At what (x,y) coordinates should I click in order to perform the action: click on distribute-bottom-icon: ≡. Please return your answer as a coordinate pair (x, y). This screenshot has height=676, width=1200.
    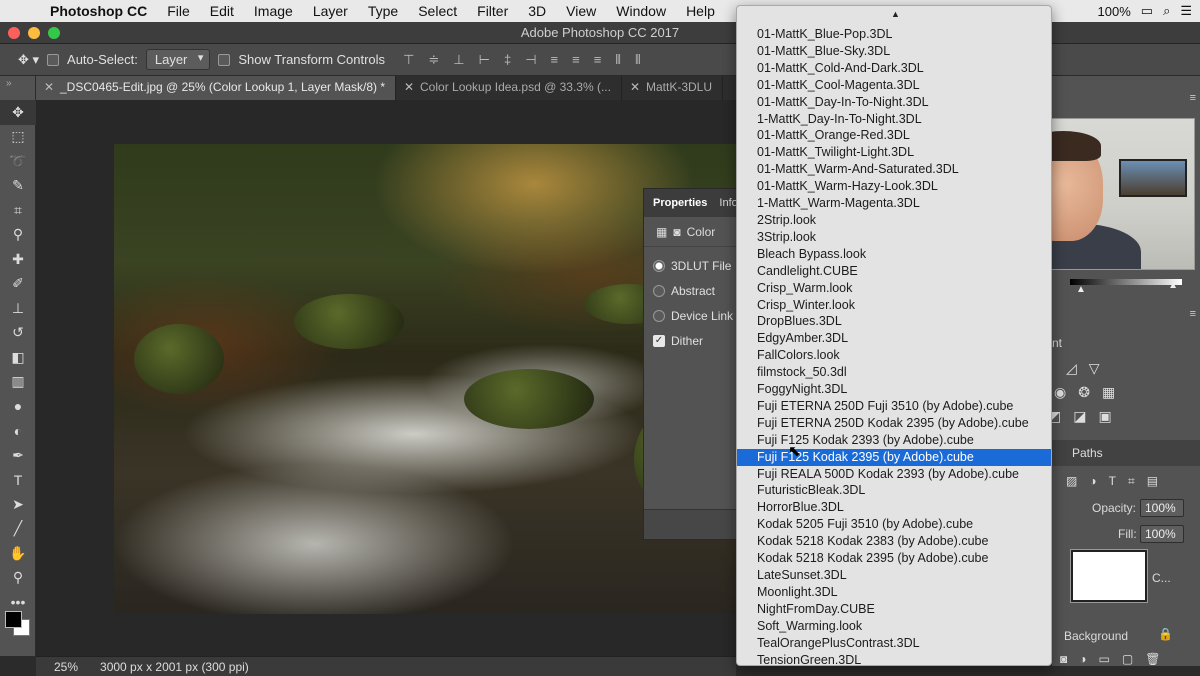
    Looking at the image, I should click on (598, 60).